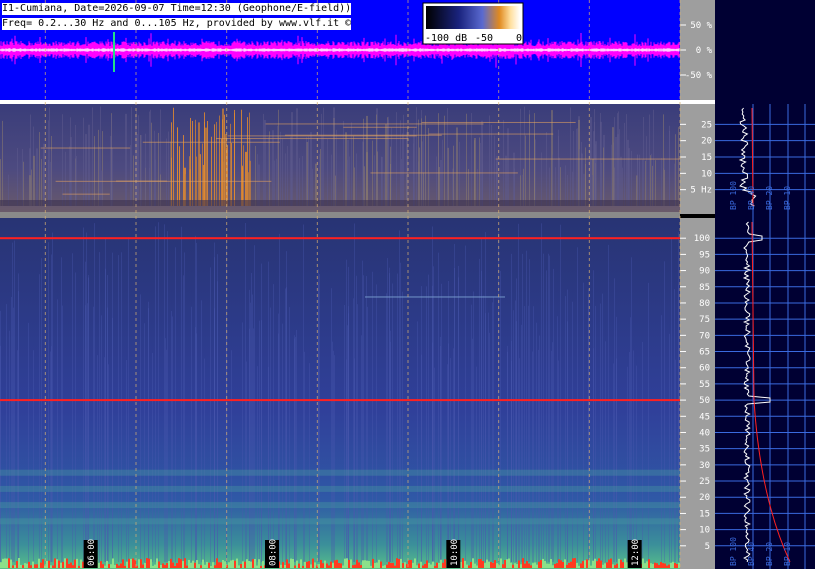 This screenshot has width=815, height=569. What do you see at coordinates (704, 514) in the screenshot?
I see `spectrogram-high-tick-label: 15` at bounding box center [704, 514].